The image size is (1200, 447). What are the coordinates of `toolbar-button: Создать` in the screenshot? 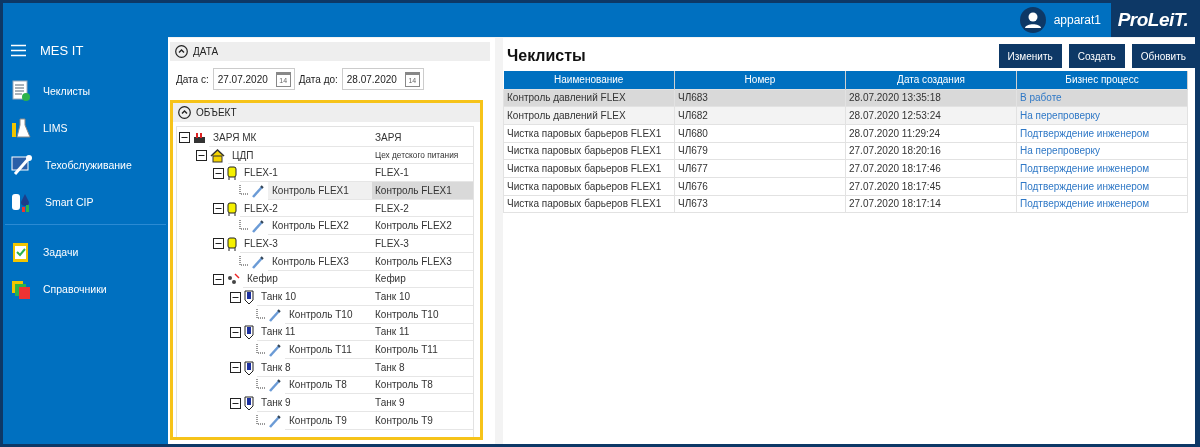 It's located at (1096, 56).